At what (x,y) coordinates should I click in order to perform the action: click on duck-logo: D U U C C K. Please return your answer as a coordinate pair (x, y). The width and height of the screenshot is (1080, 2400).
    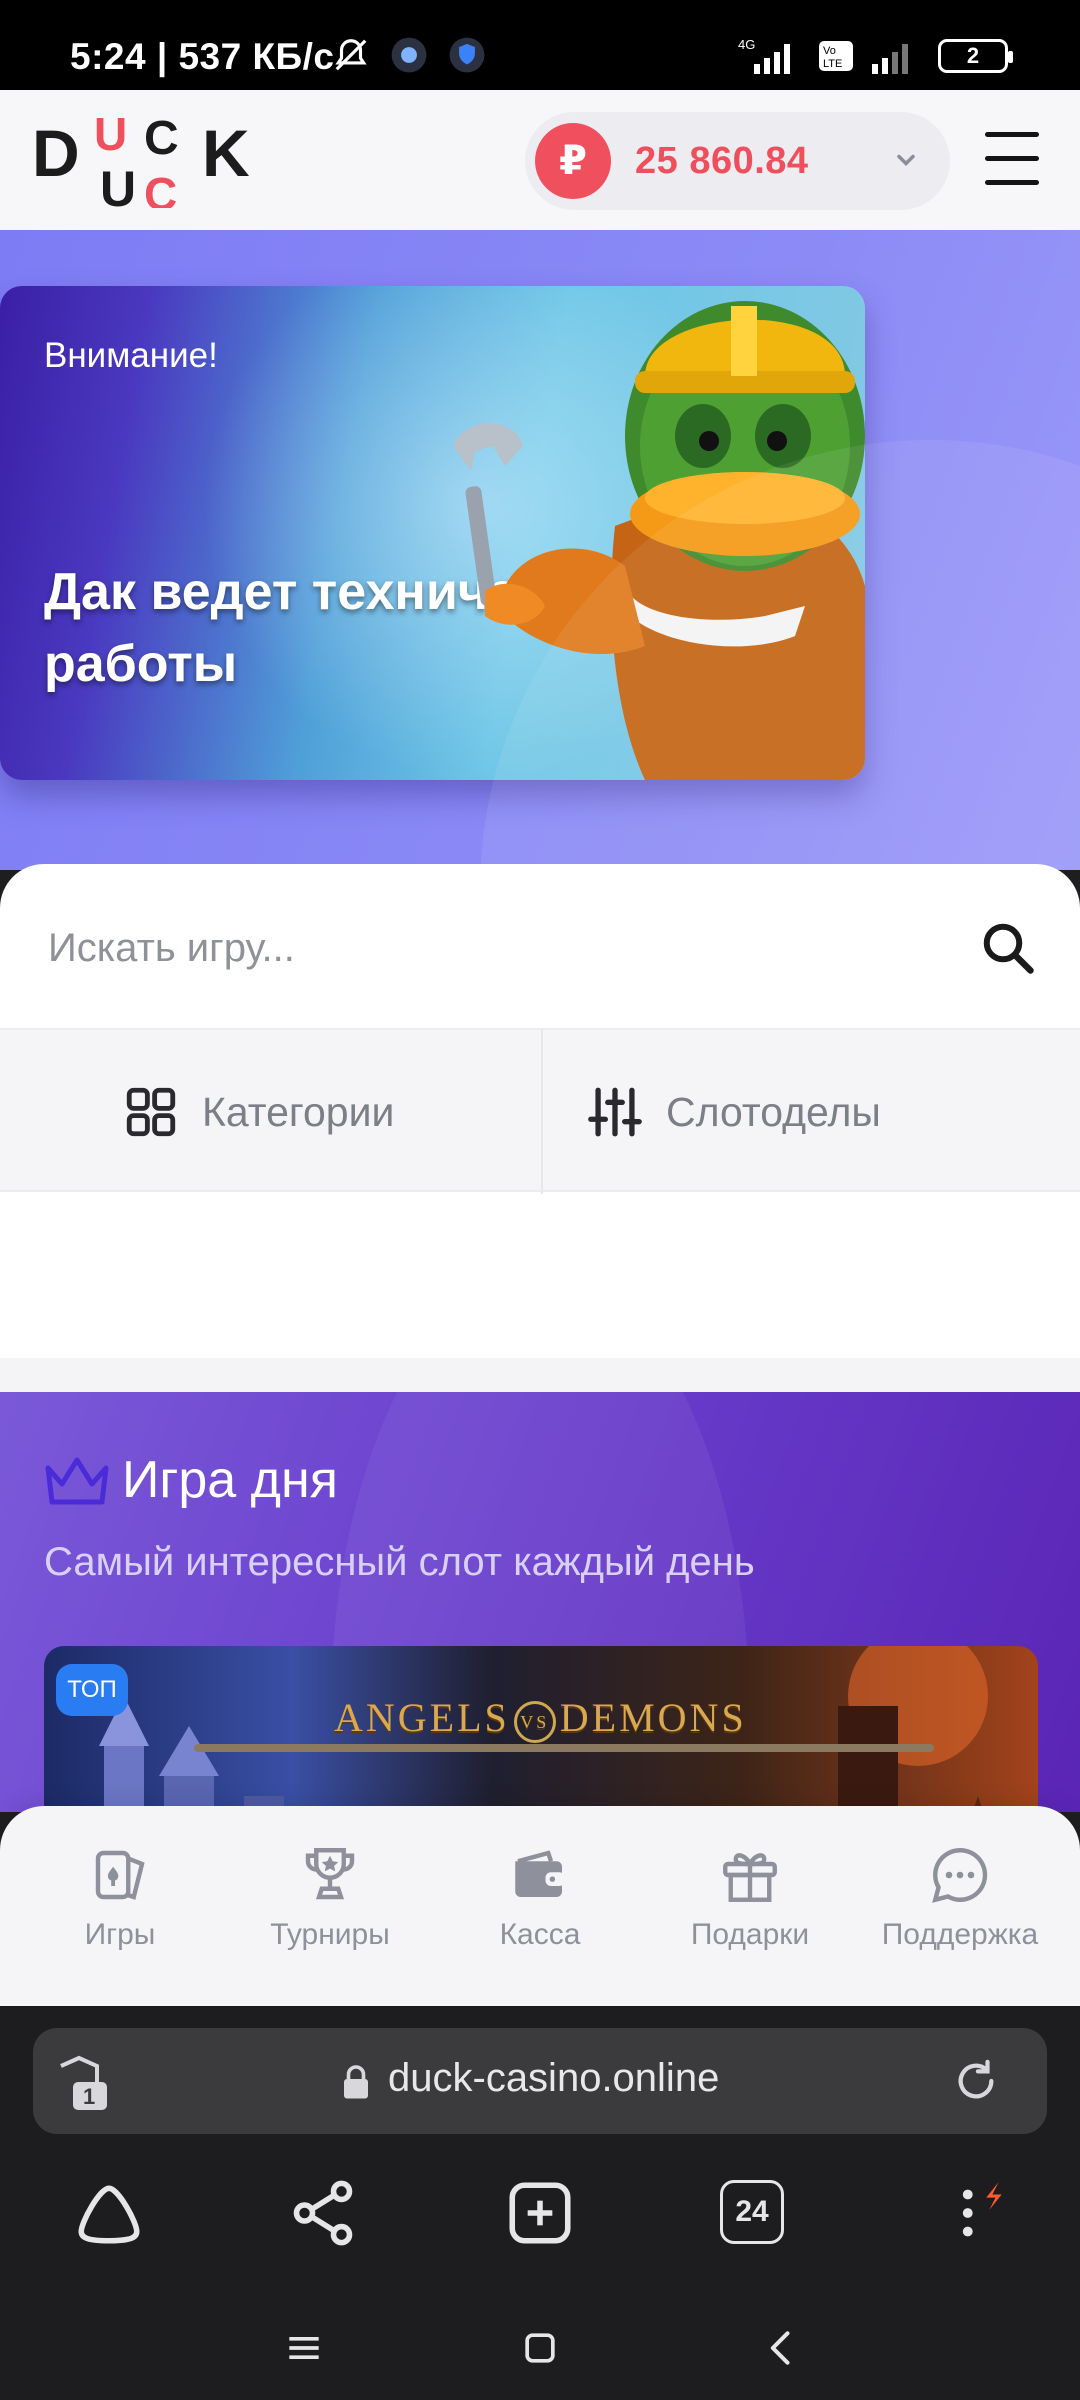
    Looking at the image, I should click on (162, 160).